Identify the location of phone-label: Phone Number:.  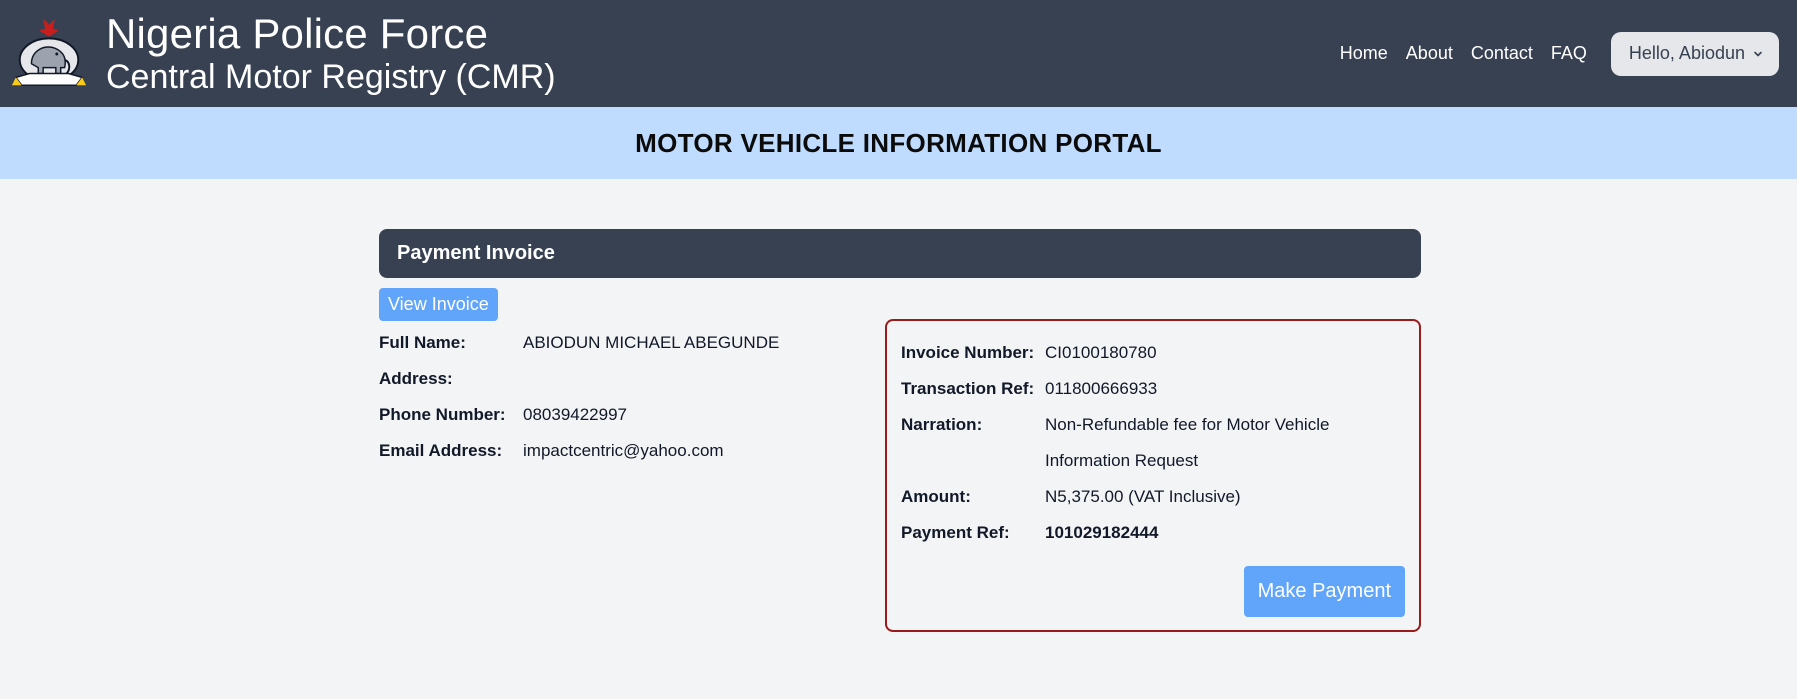
(442, 414).